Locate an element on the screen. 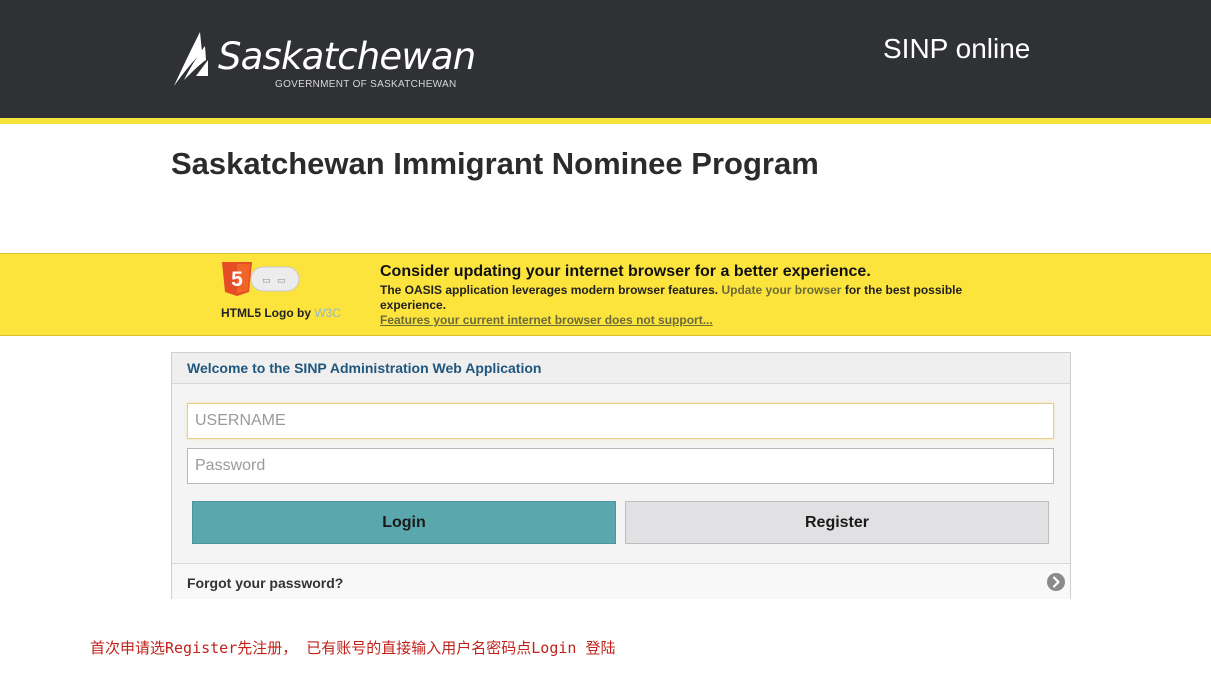 This screenshot has width=1211, height=694. saskatchewan-logo: Saskatchewan GOVERNMENT OF SASKATCHEWAN is located at coordinates (324, 62).